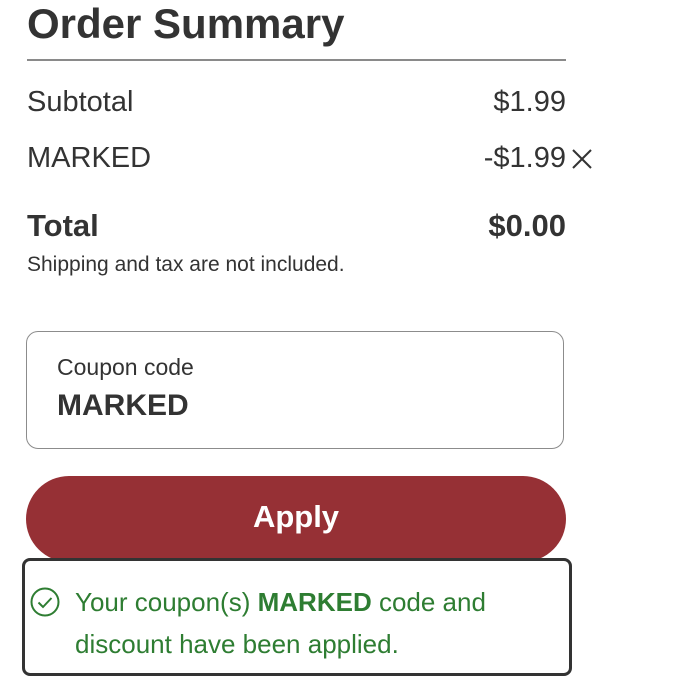  What do you see at coordinates (524, 157) in the screenshot?
I see `coupon-discount-value: -$1.99` at bounding box center [524, 157].